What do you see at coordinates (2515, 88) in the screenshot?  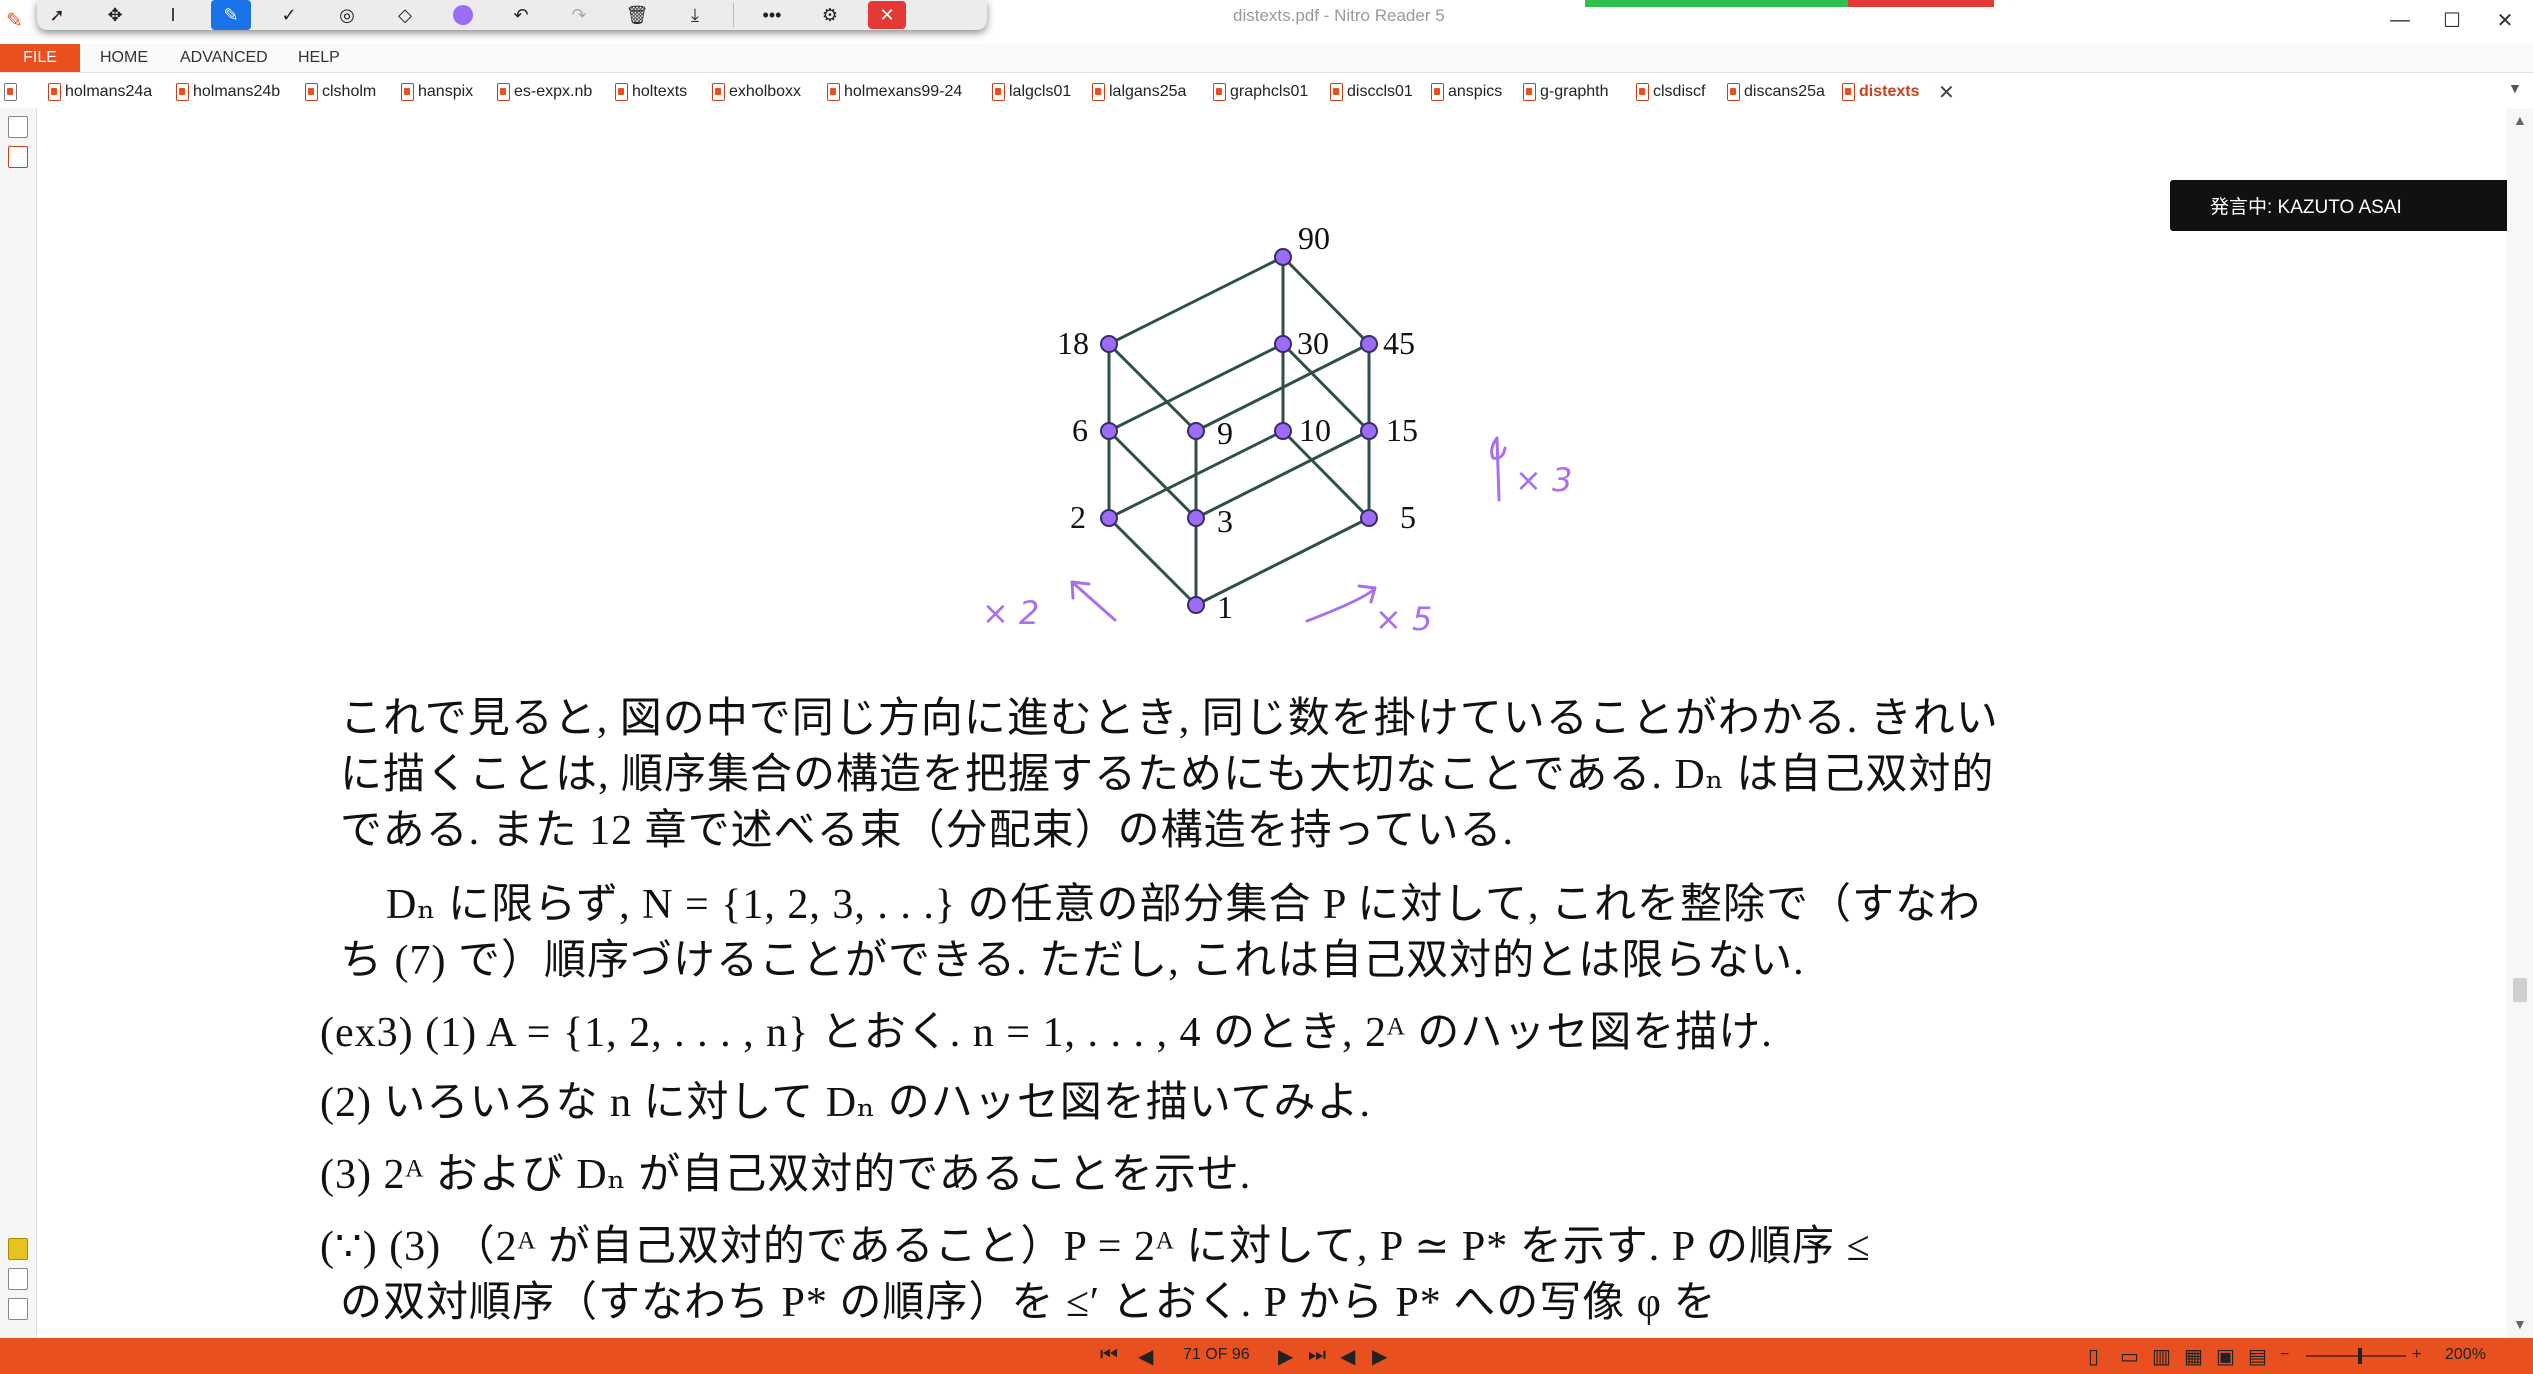 I see `chevron-down-icon: ▼` at bounding box center [2515, 88].